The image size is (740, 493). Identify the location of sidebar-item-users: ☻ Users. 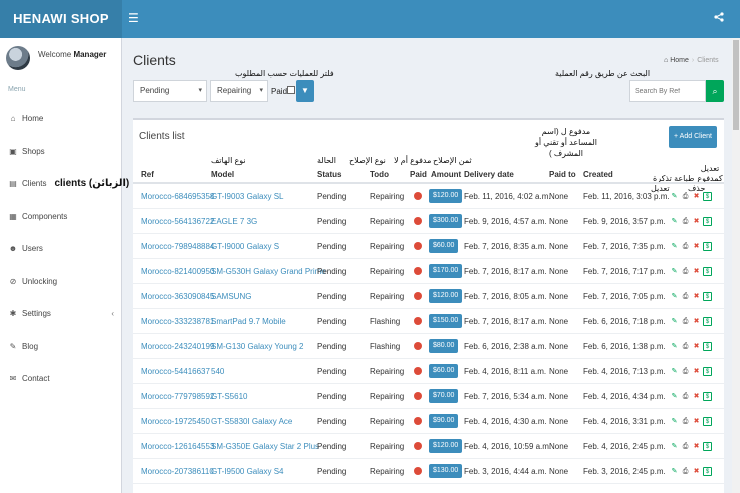
(61, 250).